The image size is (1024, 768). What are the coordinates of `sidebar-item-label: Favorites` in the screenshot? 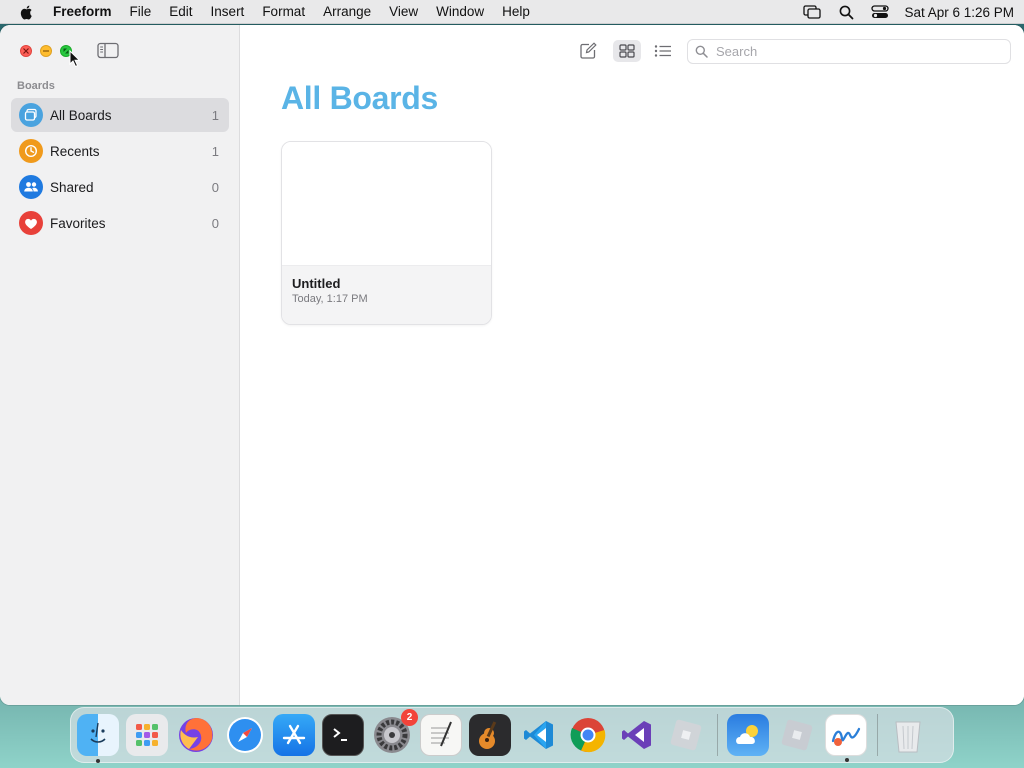 It's located at (78, 223).